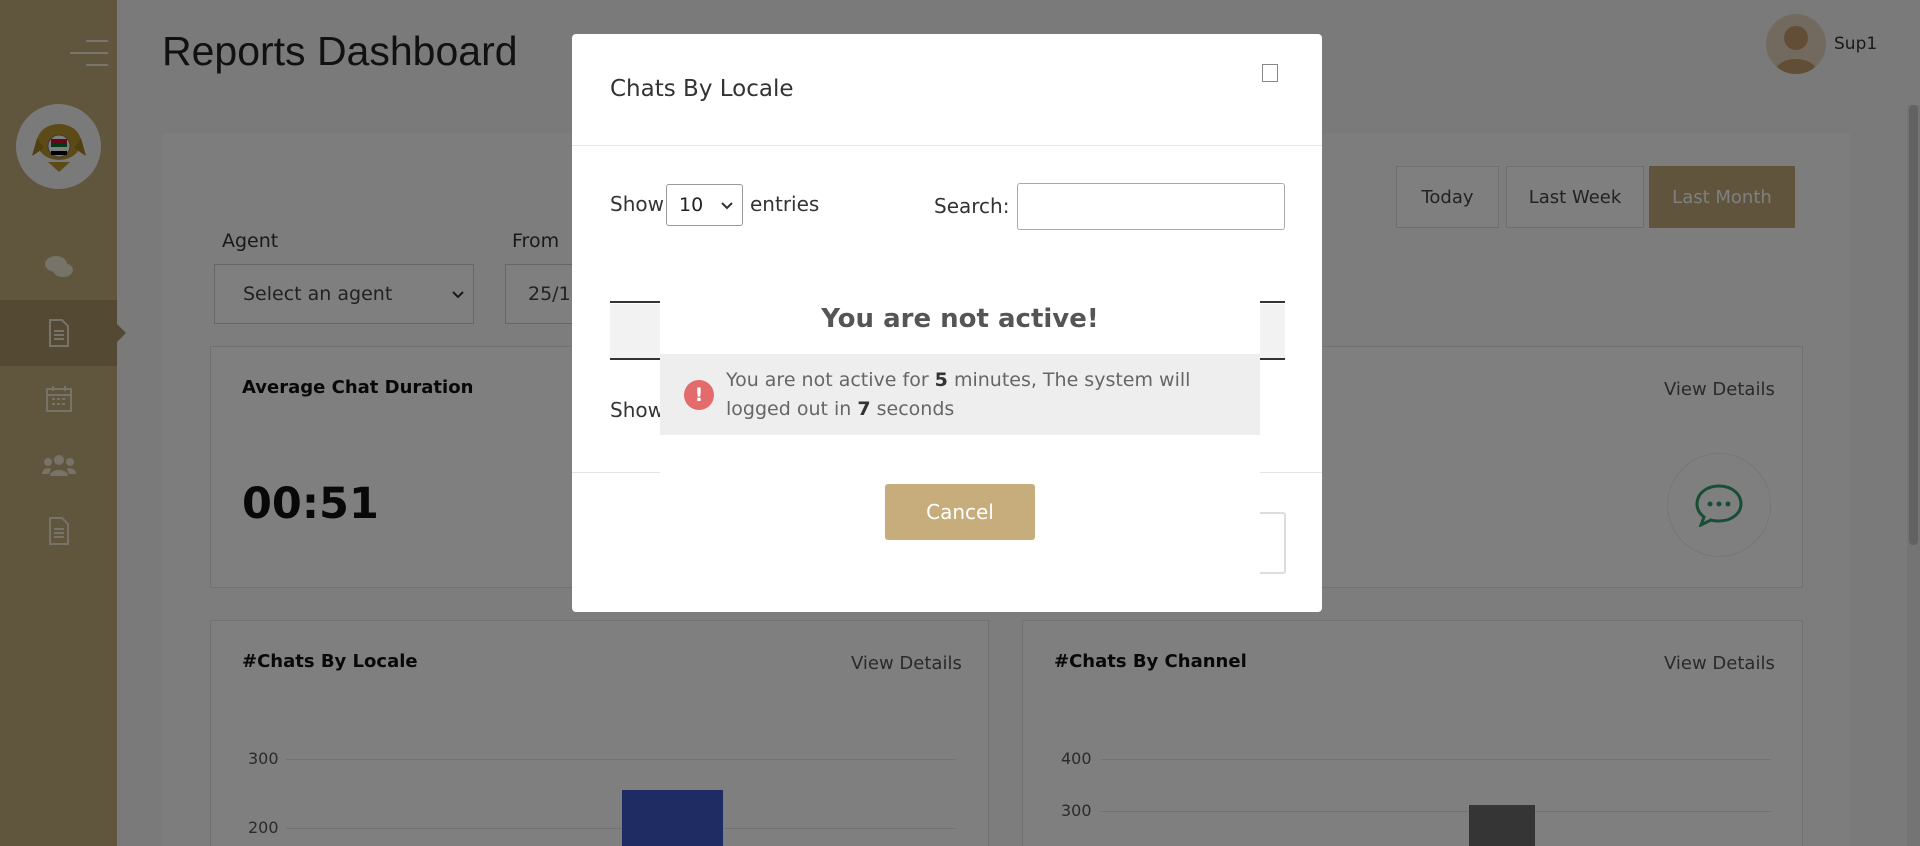  Describe the element at coordinates (830, 380) in the screenshot. I see `alert-text-prefix: You are not active for` at that location.